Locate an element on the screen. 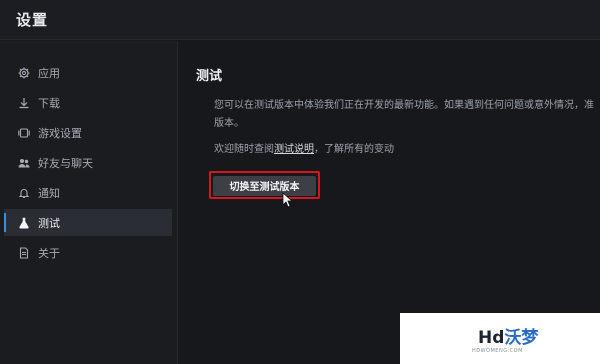 The width and height of the screenshot is (600, 364). sidebar-item-friends: 好友与聊天 is located at coordinates (88, 162).